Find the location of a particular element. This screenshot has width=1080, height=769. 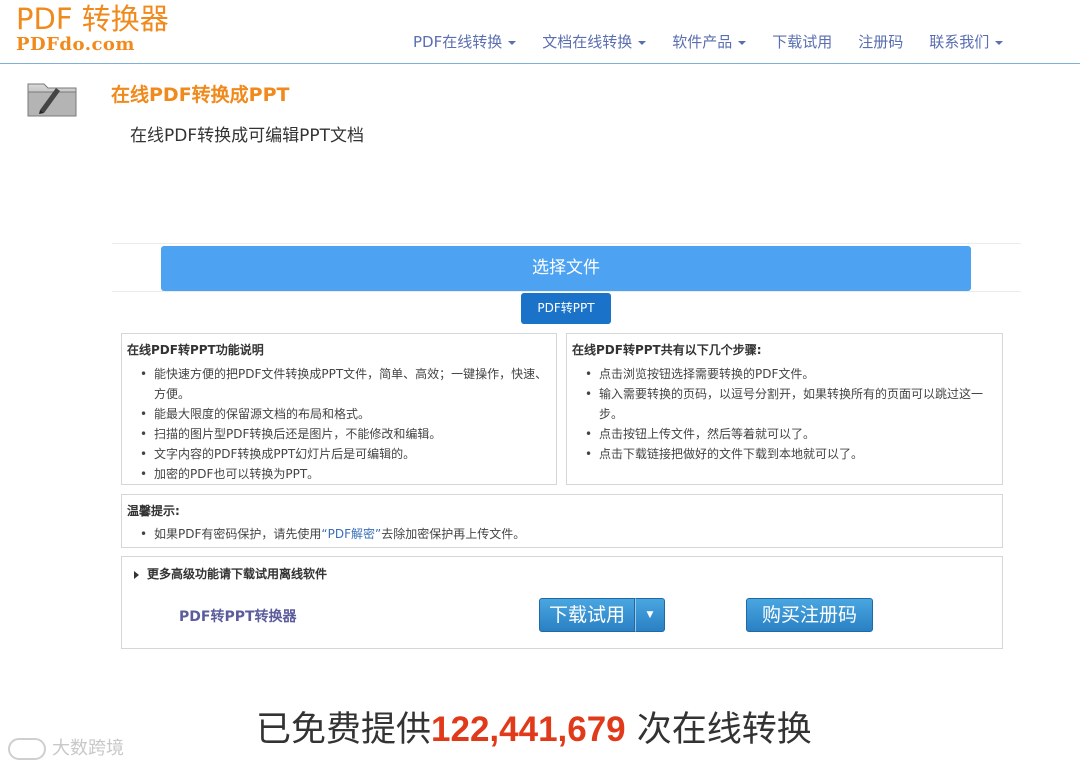

nav-doc-online: 文档在线转换 is located at coordinates (594, 42).